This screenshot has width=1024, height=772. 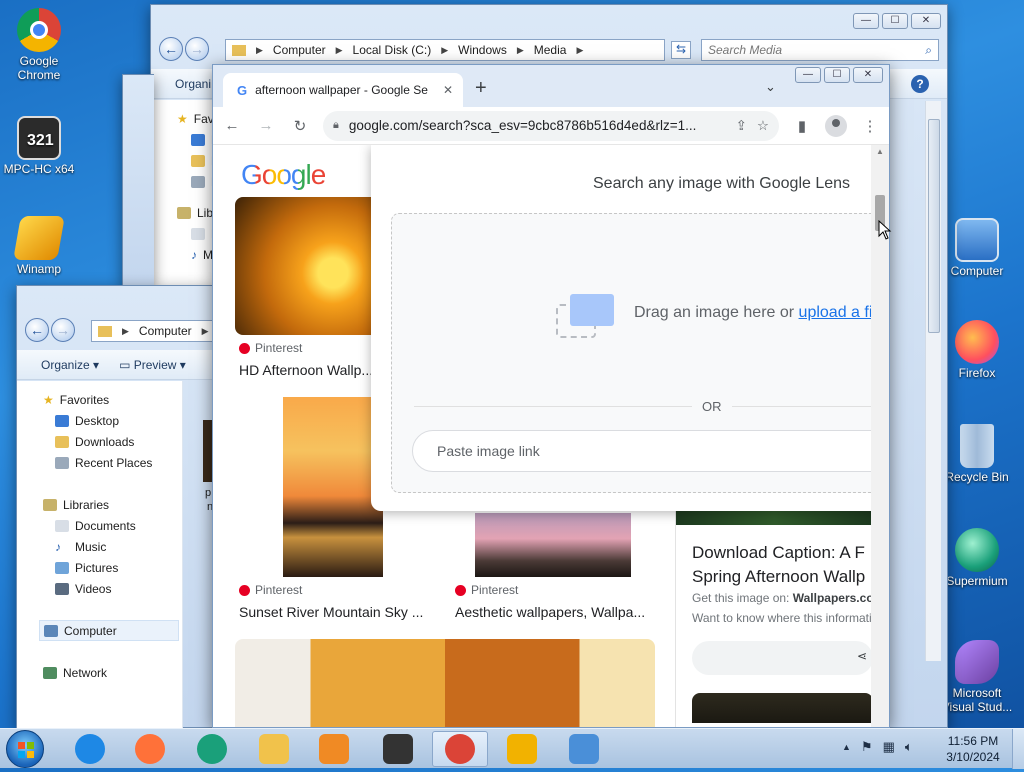 What do you see at coordinates (870, 126) in the screenshot?
I see `menu-kebab-icon: ⋮` at bounding box center [870, 126].